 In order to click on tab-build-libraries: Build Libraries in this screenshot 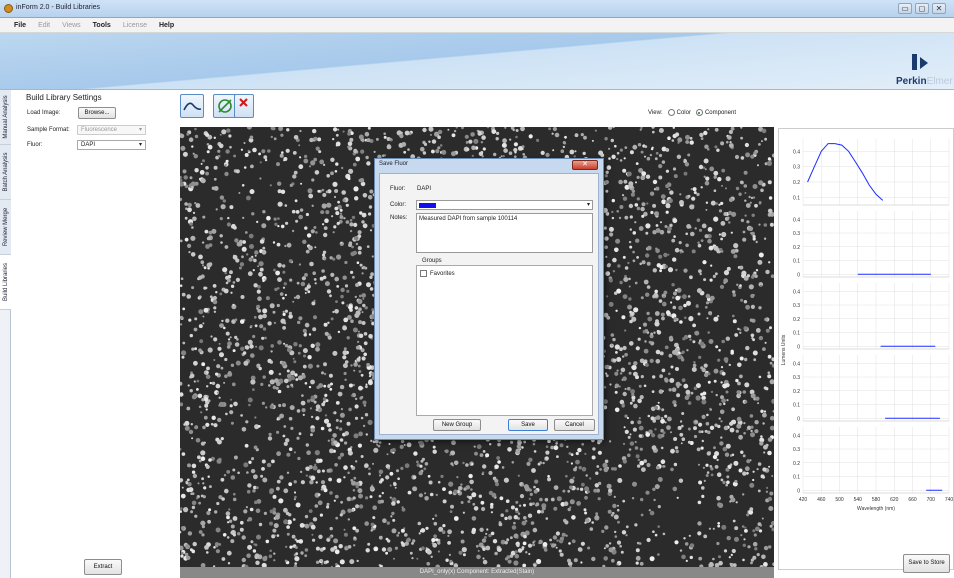, I will do `click(5, 282)`.